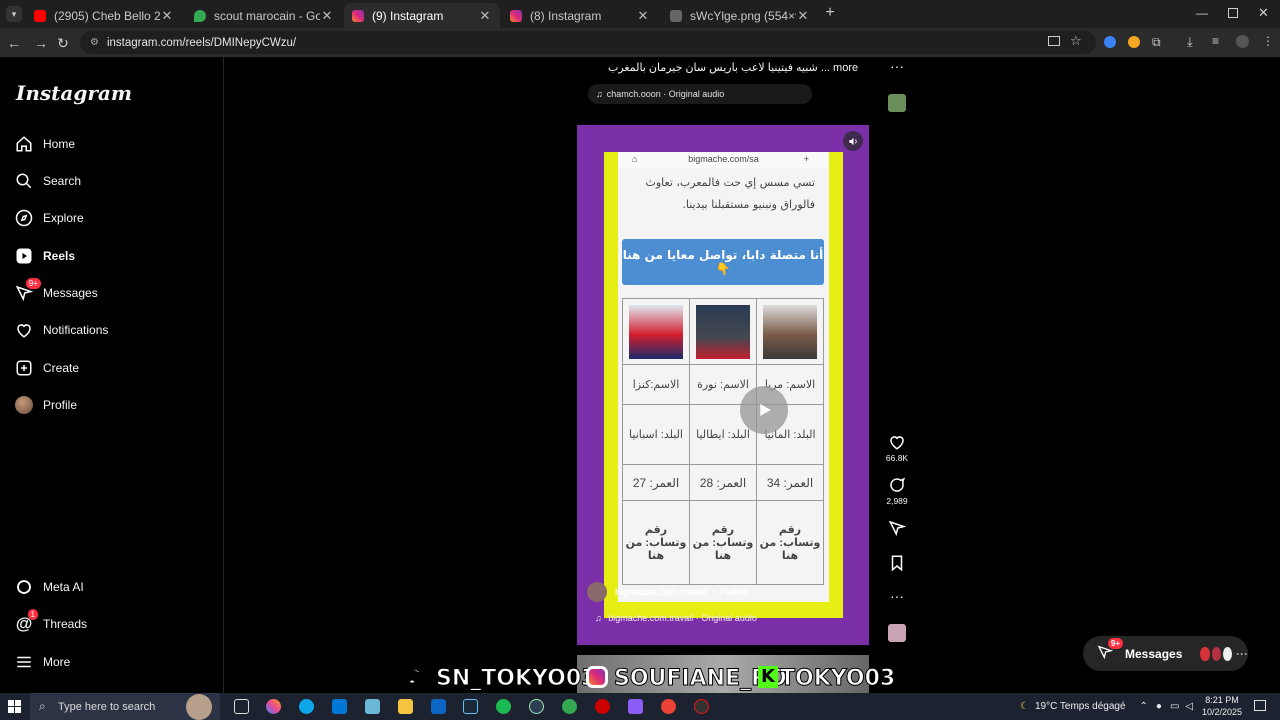 The height and width of the screenshot is (720, 1280). Describe the element at coordinates (1159, 706) in the screenshot. I see `microphone-icon: ●` at that location.